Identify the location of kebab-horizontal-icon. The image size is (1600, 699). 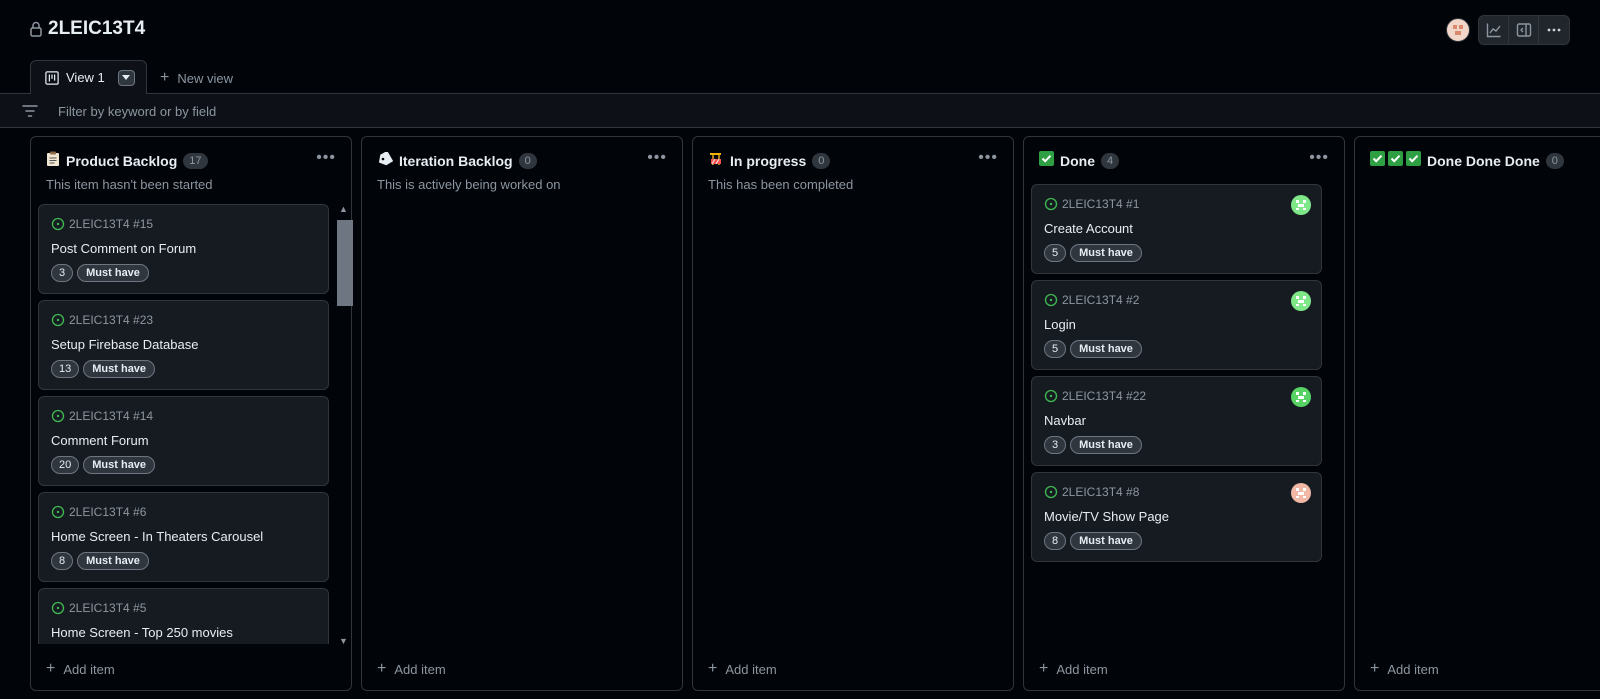
(1554, 30).